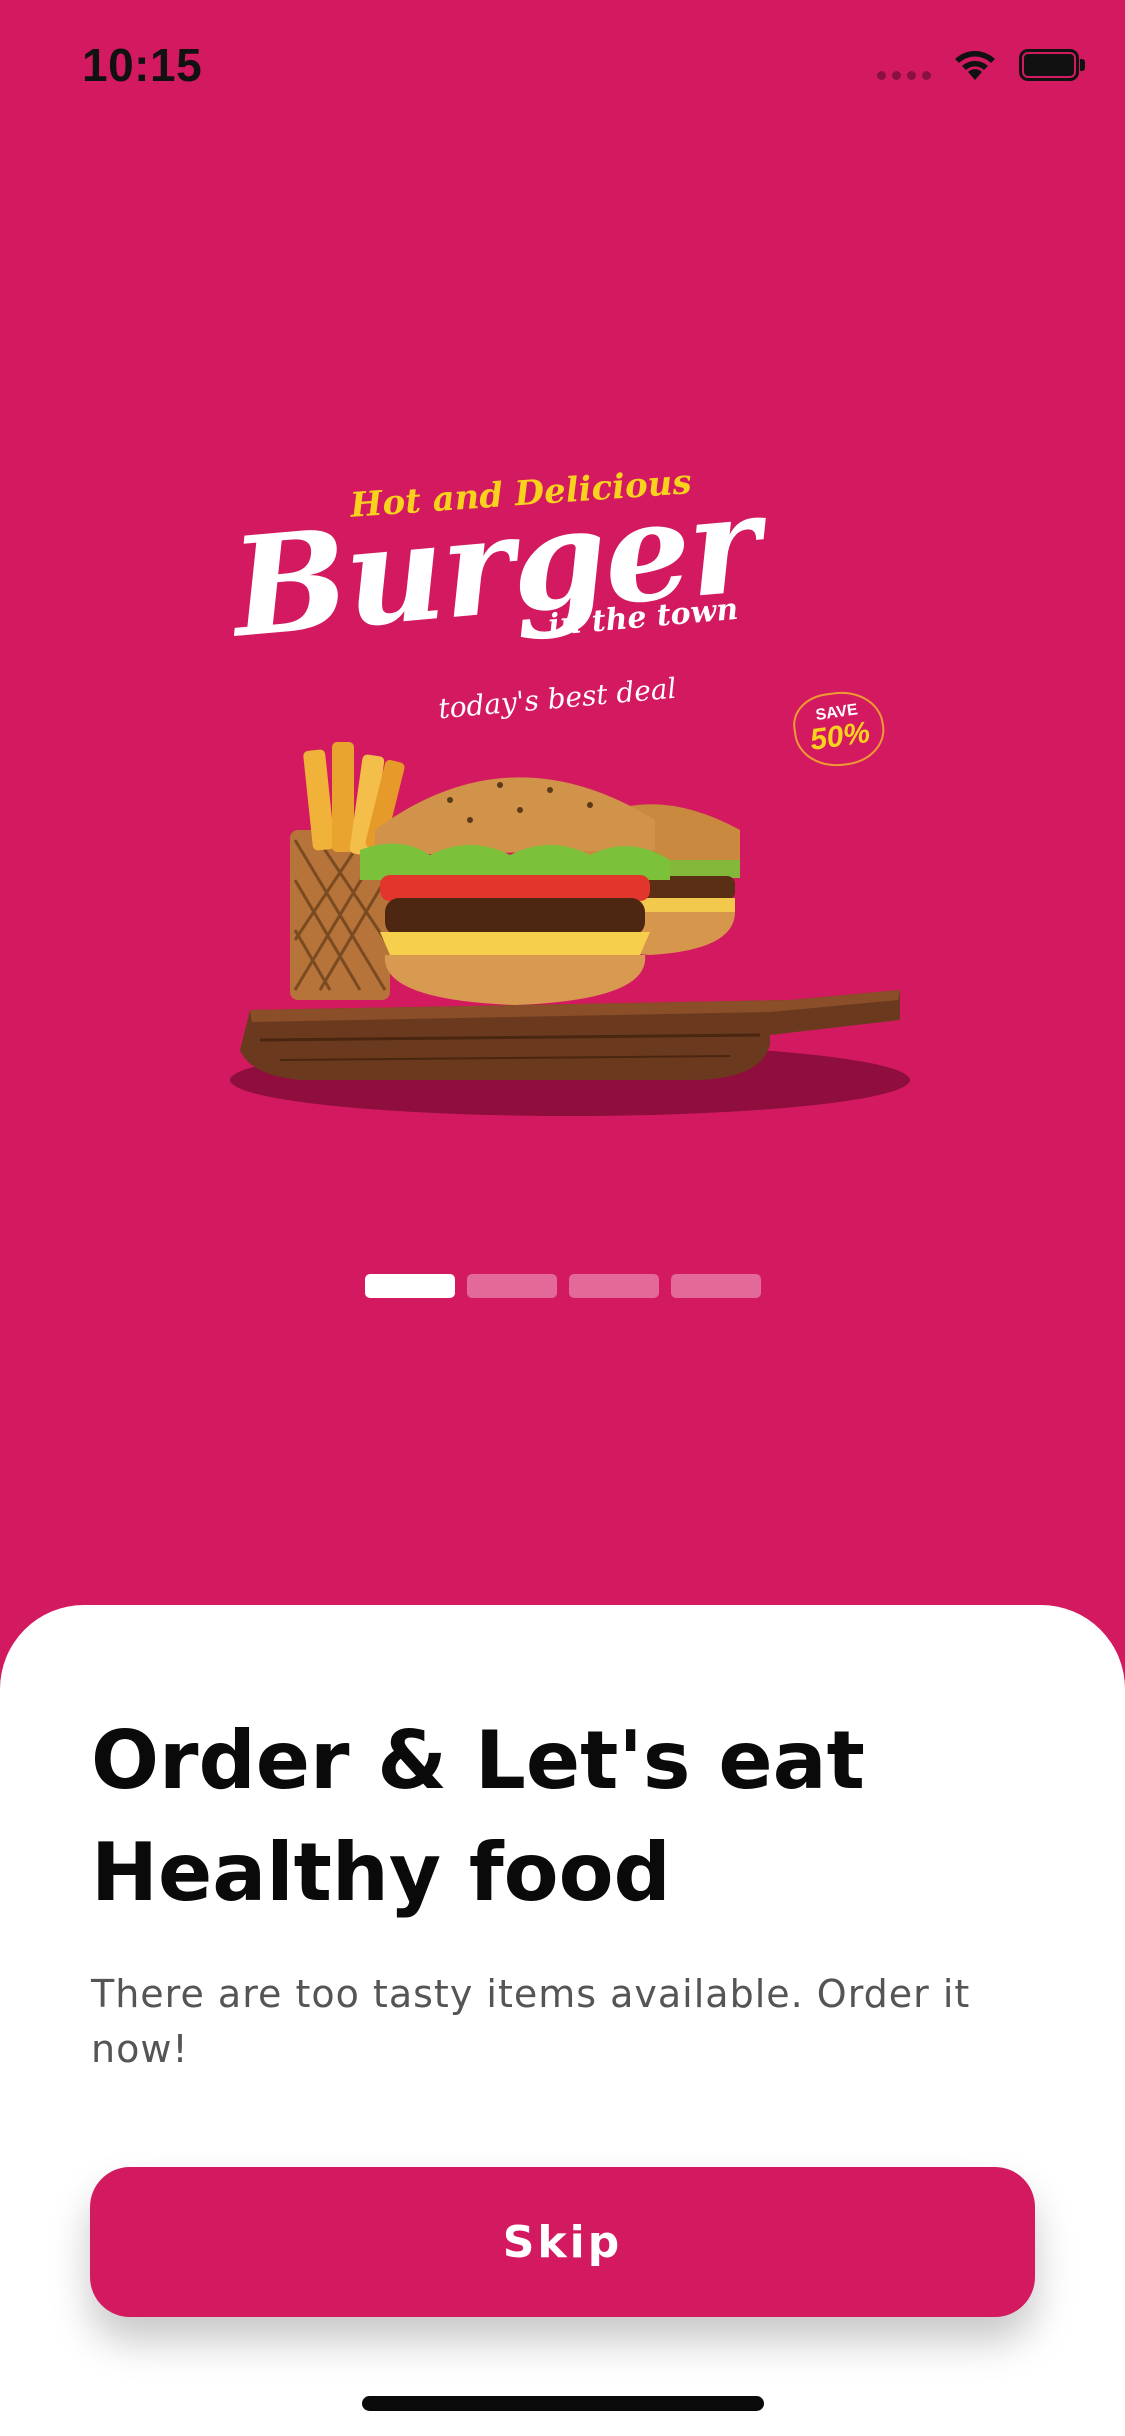  I want to click on status-time: 10:15, so click(142, 65).